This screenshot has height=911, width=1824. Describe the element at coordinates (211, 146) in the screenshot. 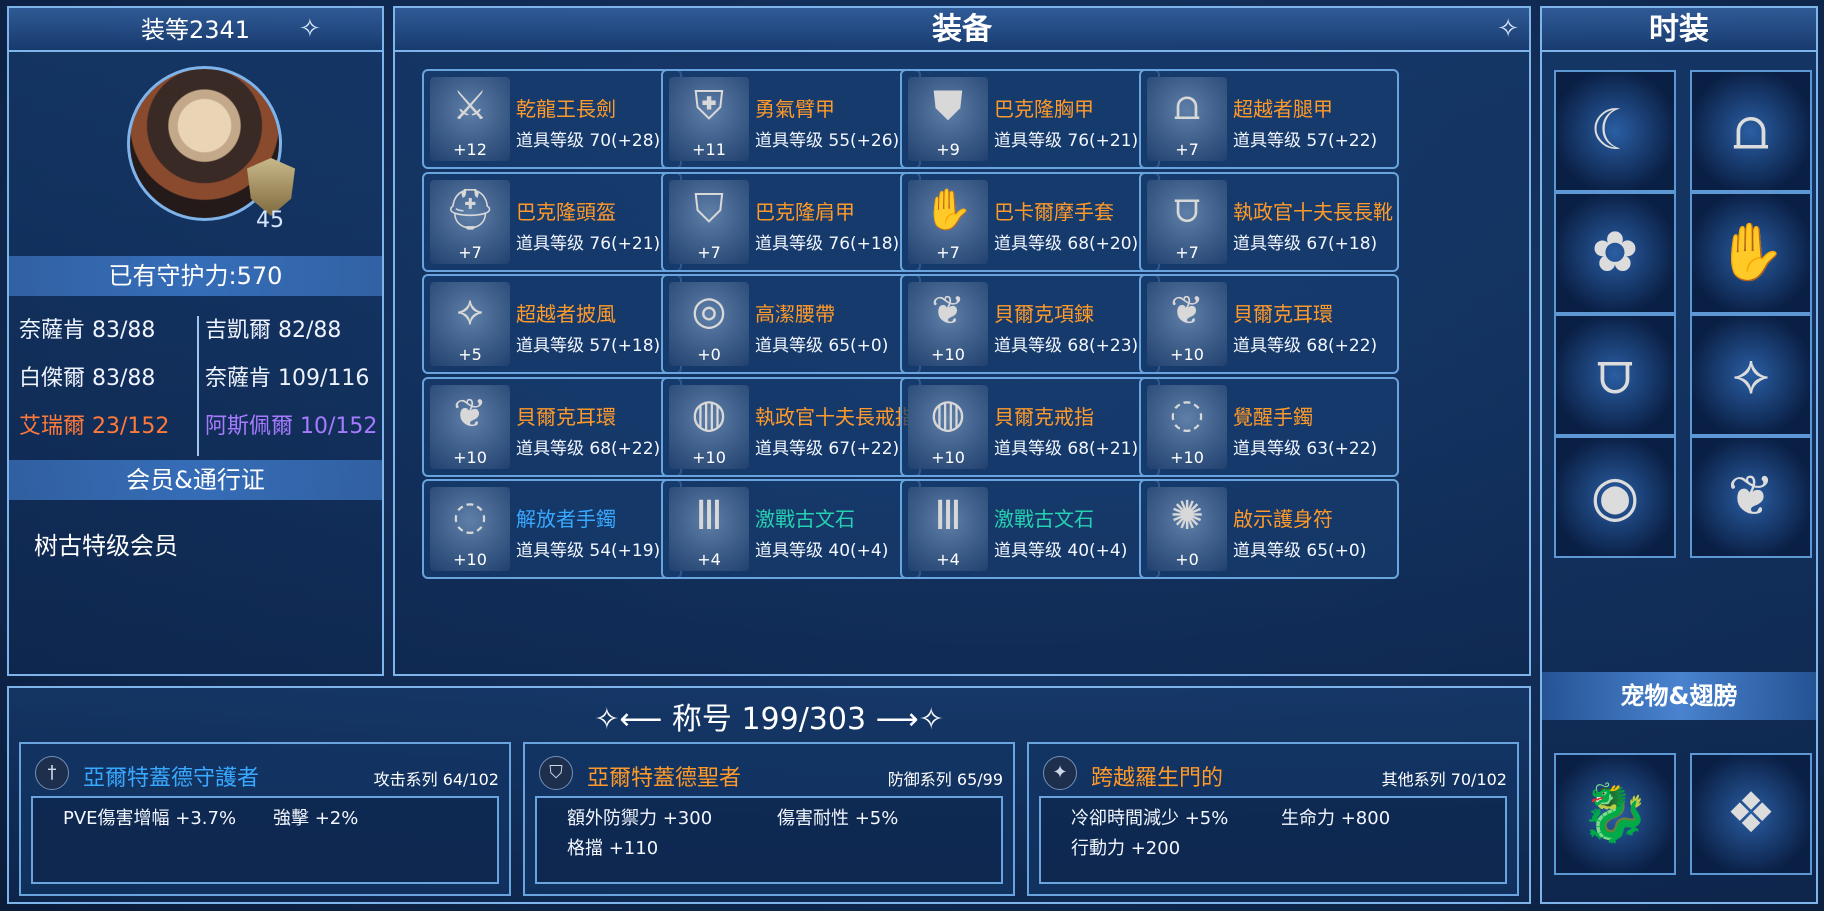

I see `avatar` at that location.